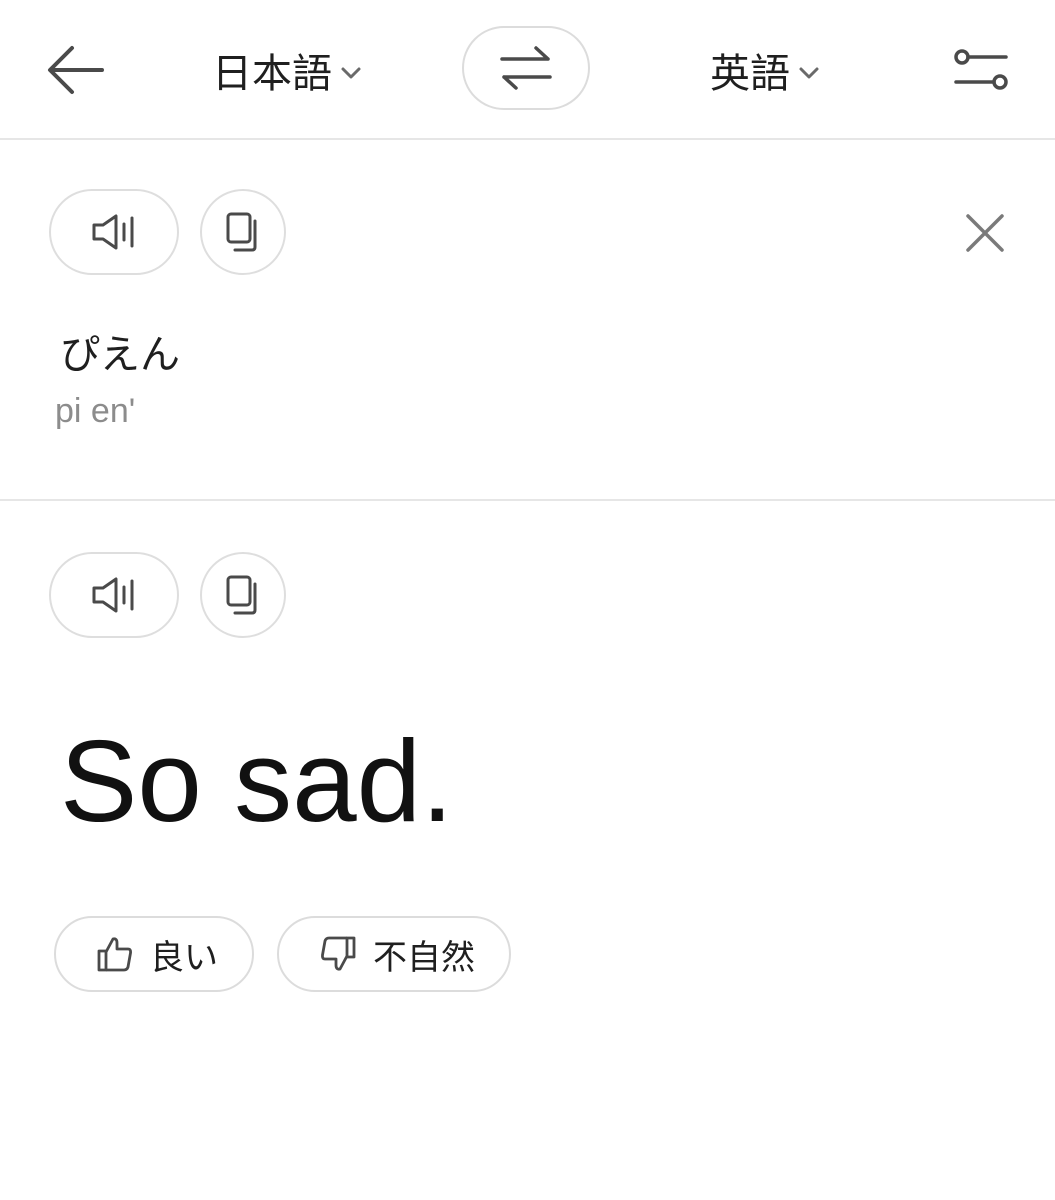  I want to click on clear-input-button, so click(985, 233).